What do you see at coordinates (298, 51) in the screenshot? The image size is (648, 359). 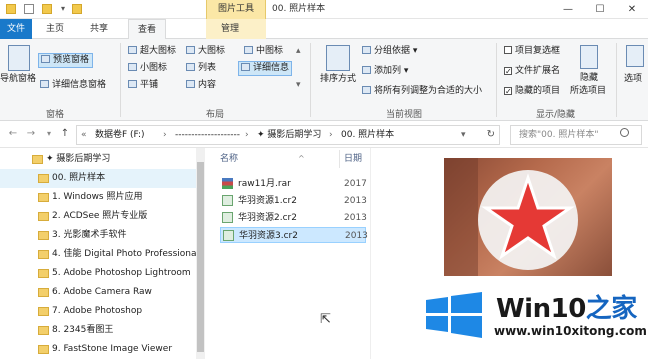 I see `layout-scroll-up: ▴` at bounding box center [298, 51].